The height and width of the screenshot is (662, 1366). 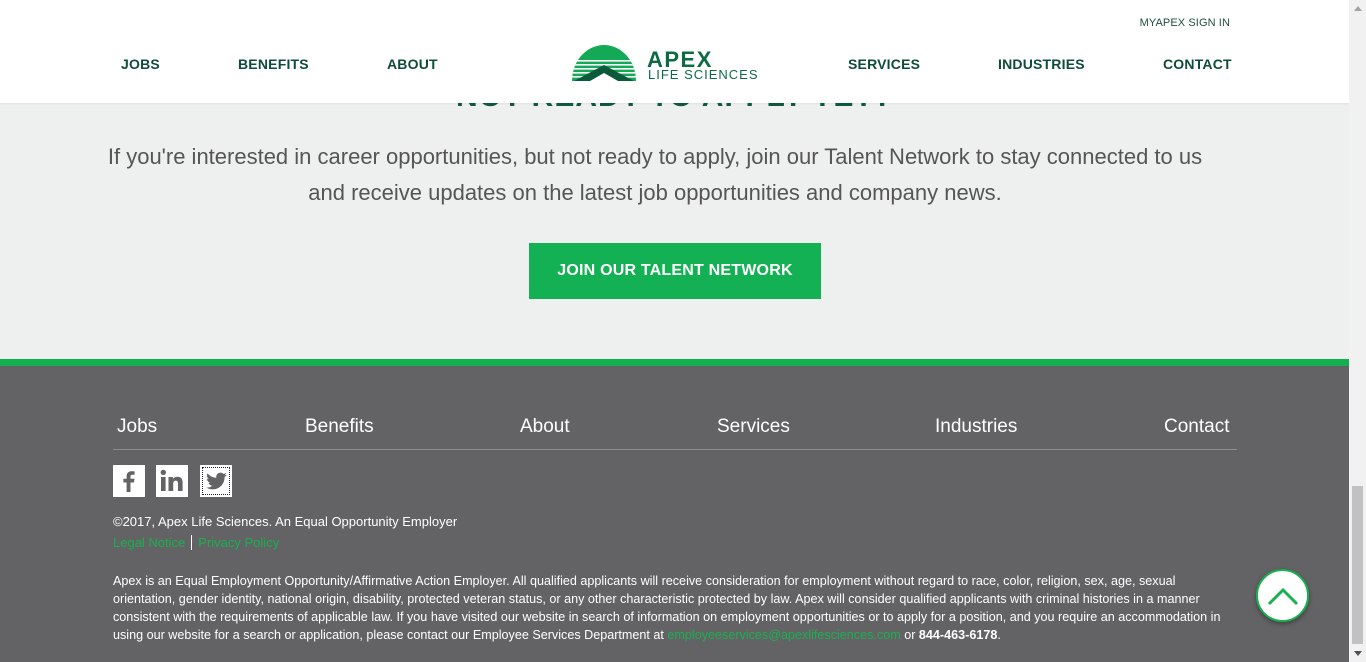 I want to click on nav-benefits: BENEFITS, so click(x=273, y=64).